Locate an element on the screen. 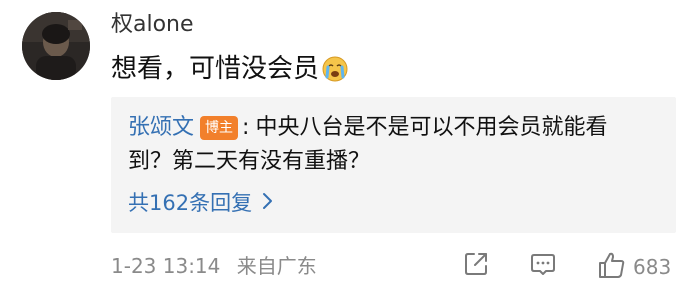 This screenshot has width=696, height=292. share-icon is located at coordinates (476, 266).